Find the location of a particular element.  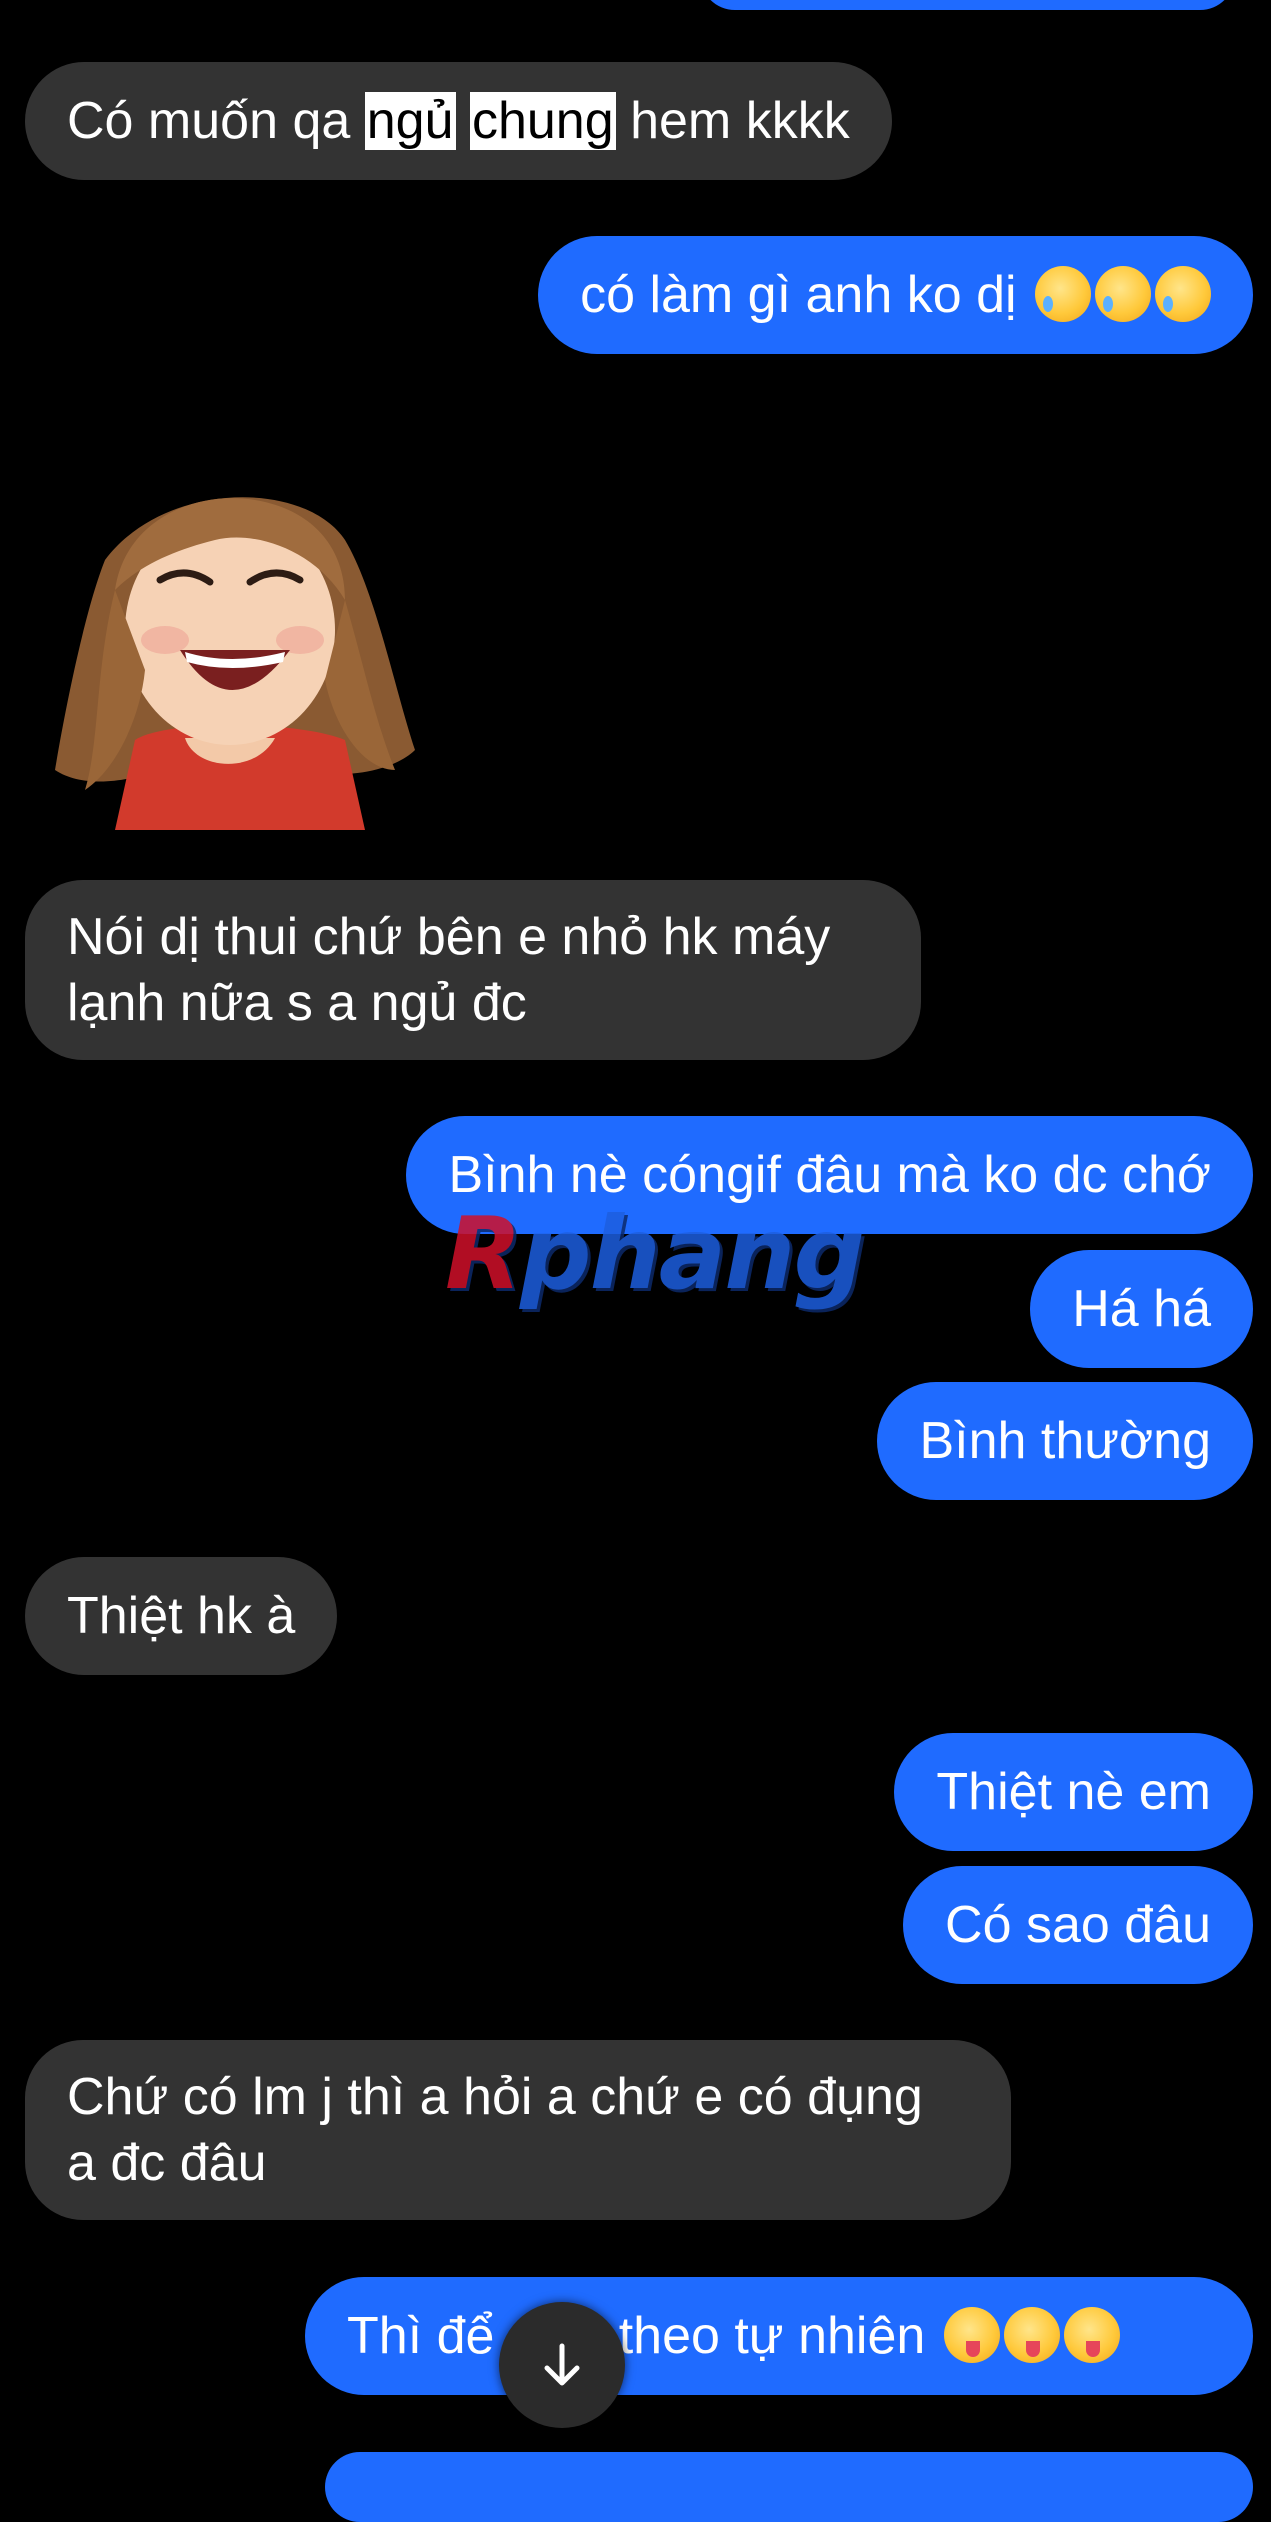

message-text: Há há is located at coordinates (1141, 1309).